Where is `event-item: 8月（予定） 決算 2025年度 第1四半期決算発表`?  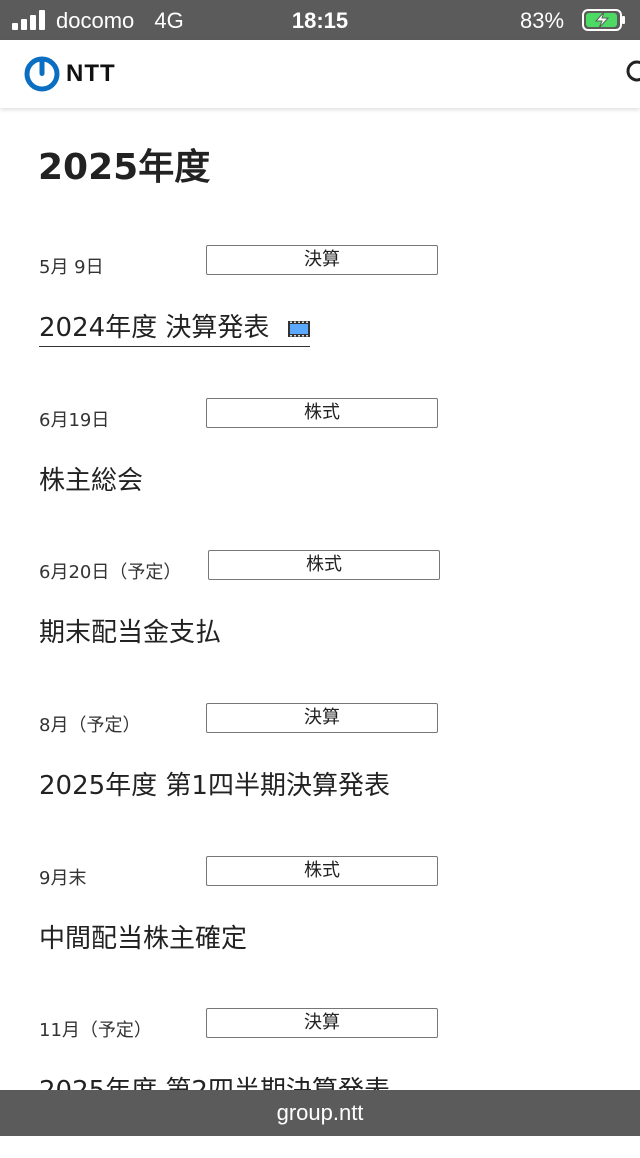
event-item: 8月（予定） 決算 2025年度 第1四半期決算発表 is located at coordinates (320, 778).